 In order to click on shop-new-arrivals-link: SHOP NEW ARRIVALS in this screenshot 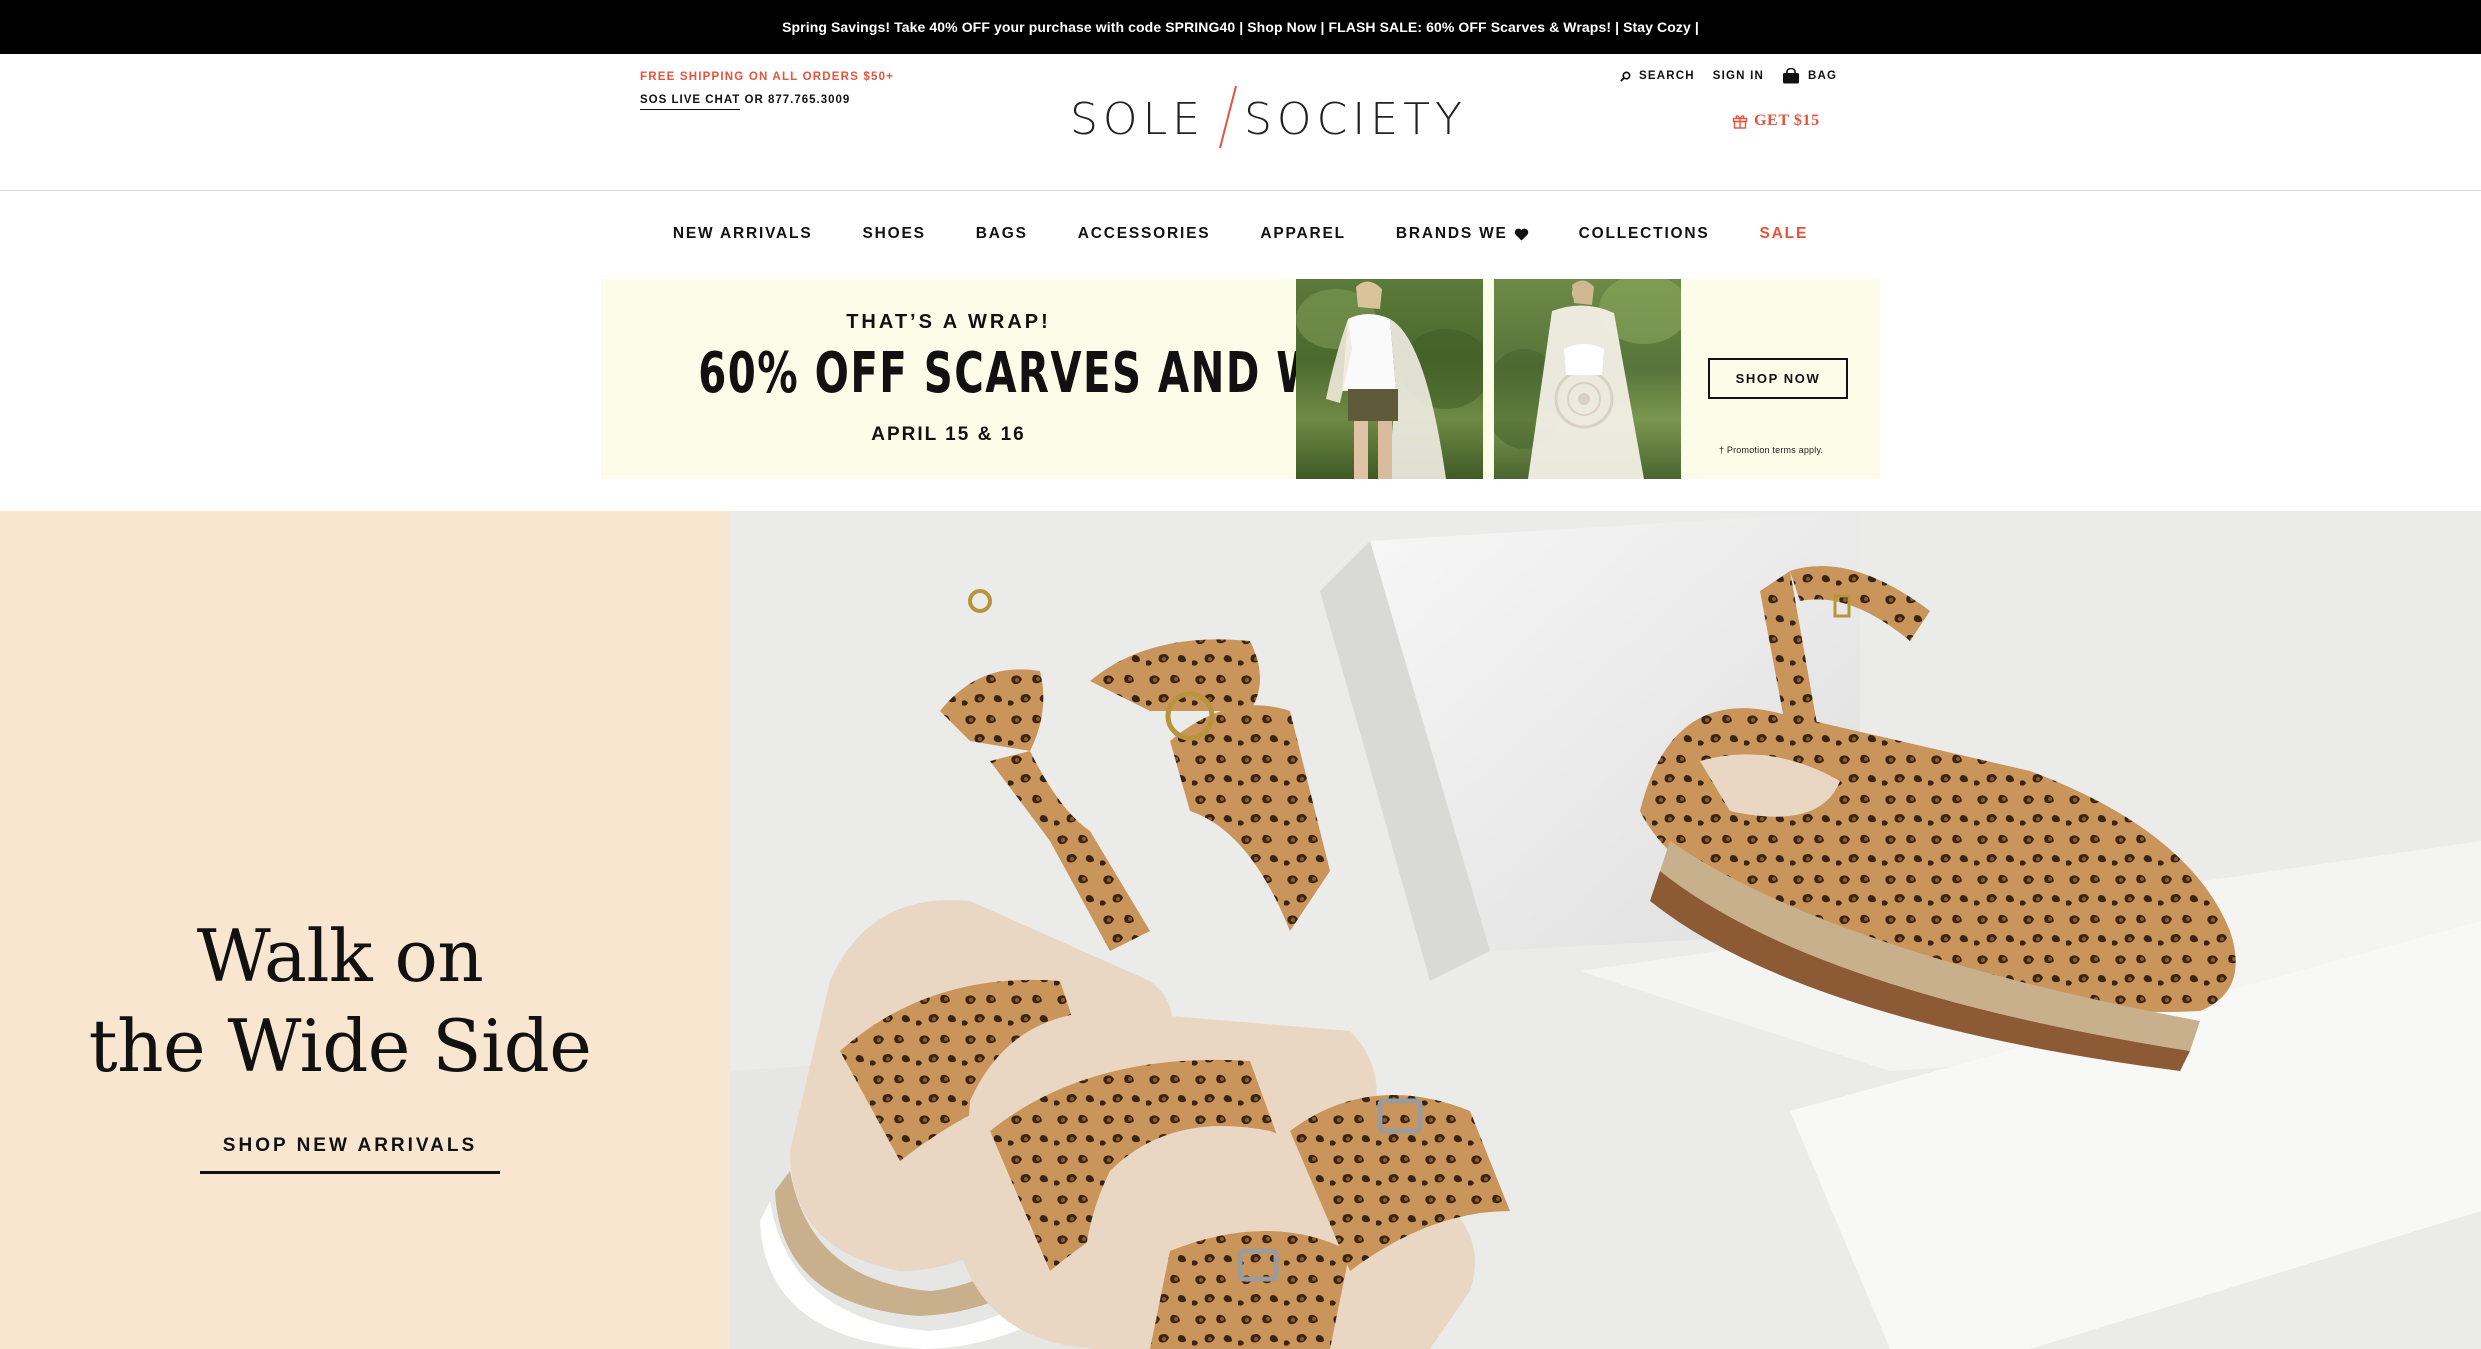, I will do `click(350, 1154)`.